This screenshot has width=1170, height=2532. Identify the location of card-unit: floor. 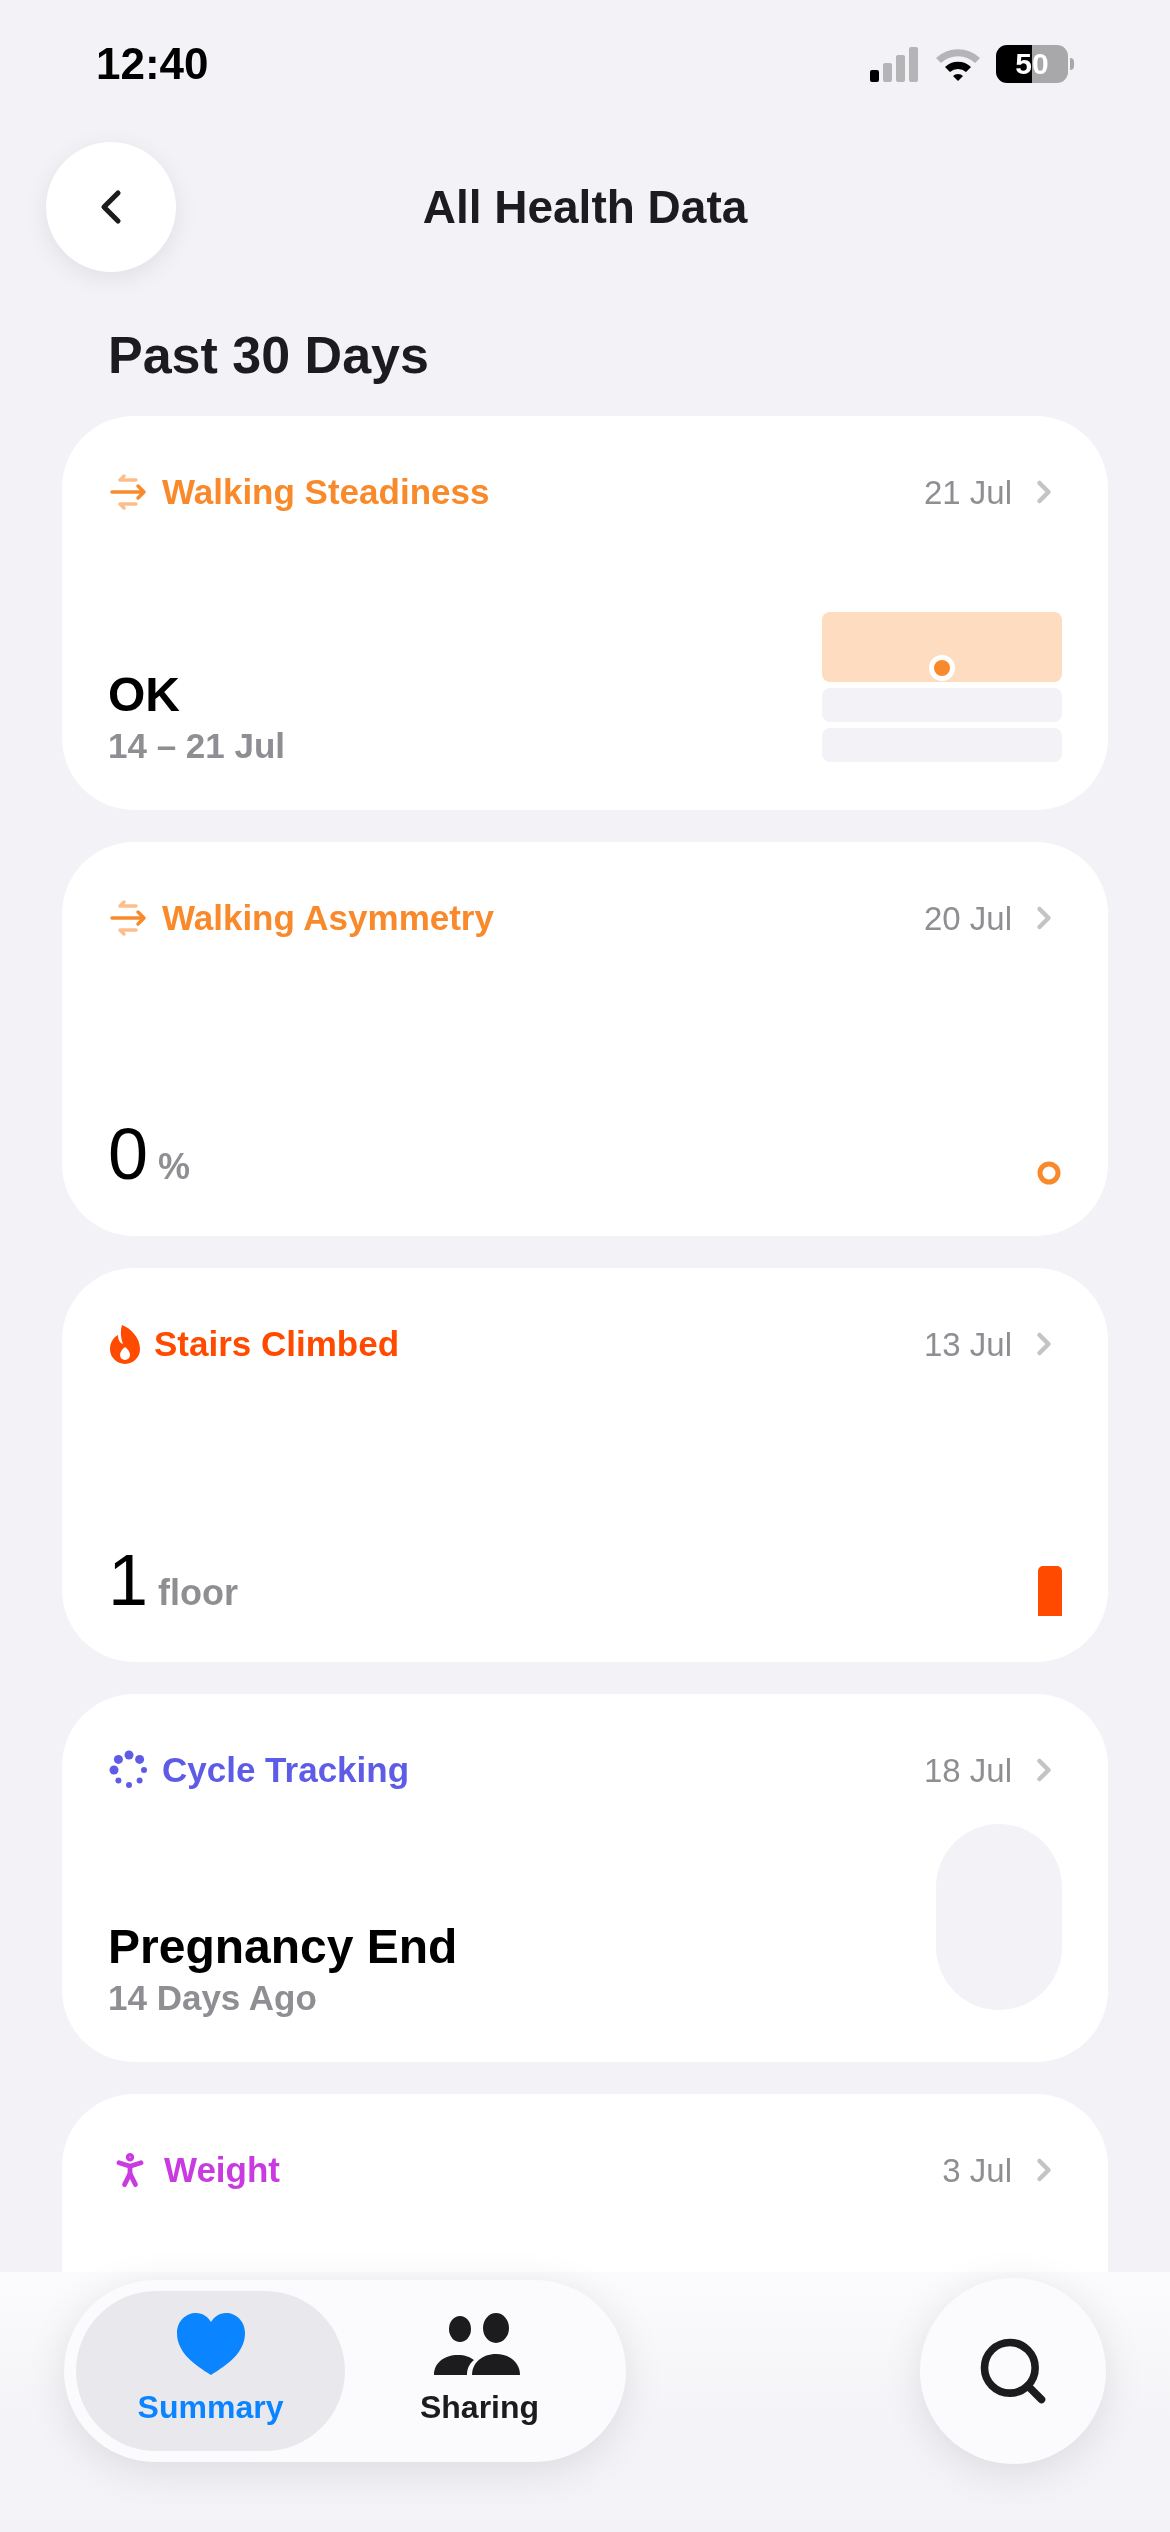
(198, 1593).